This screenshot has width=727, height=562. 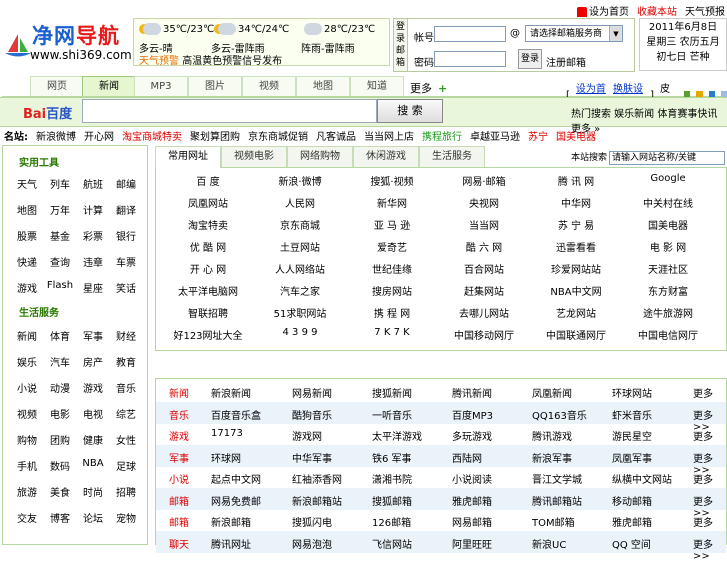 I want to click on site-link: 赶集网站, so click(x=484, y=290).